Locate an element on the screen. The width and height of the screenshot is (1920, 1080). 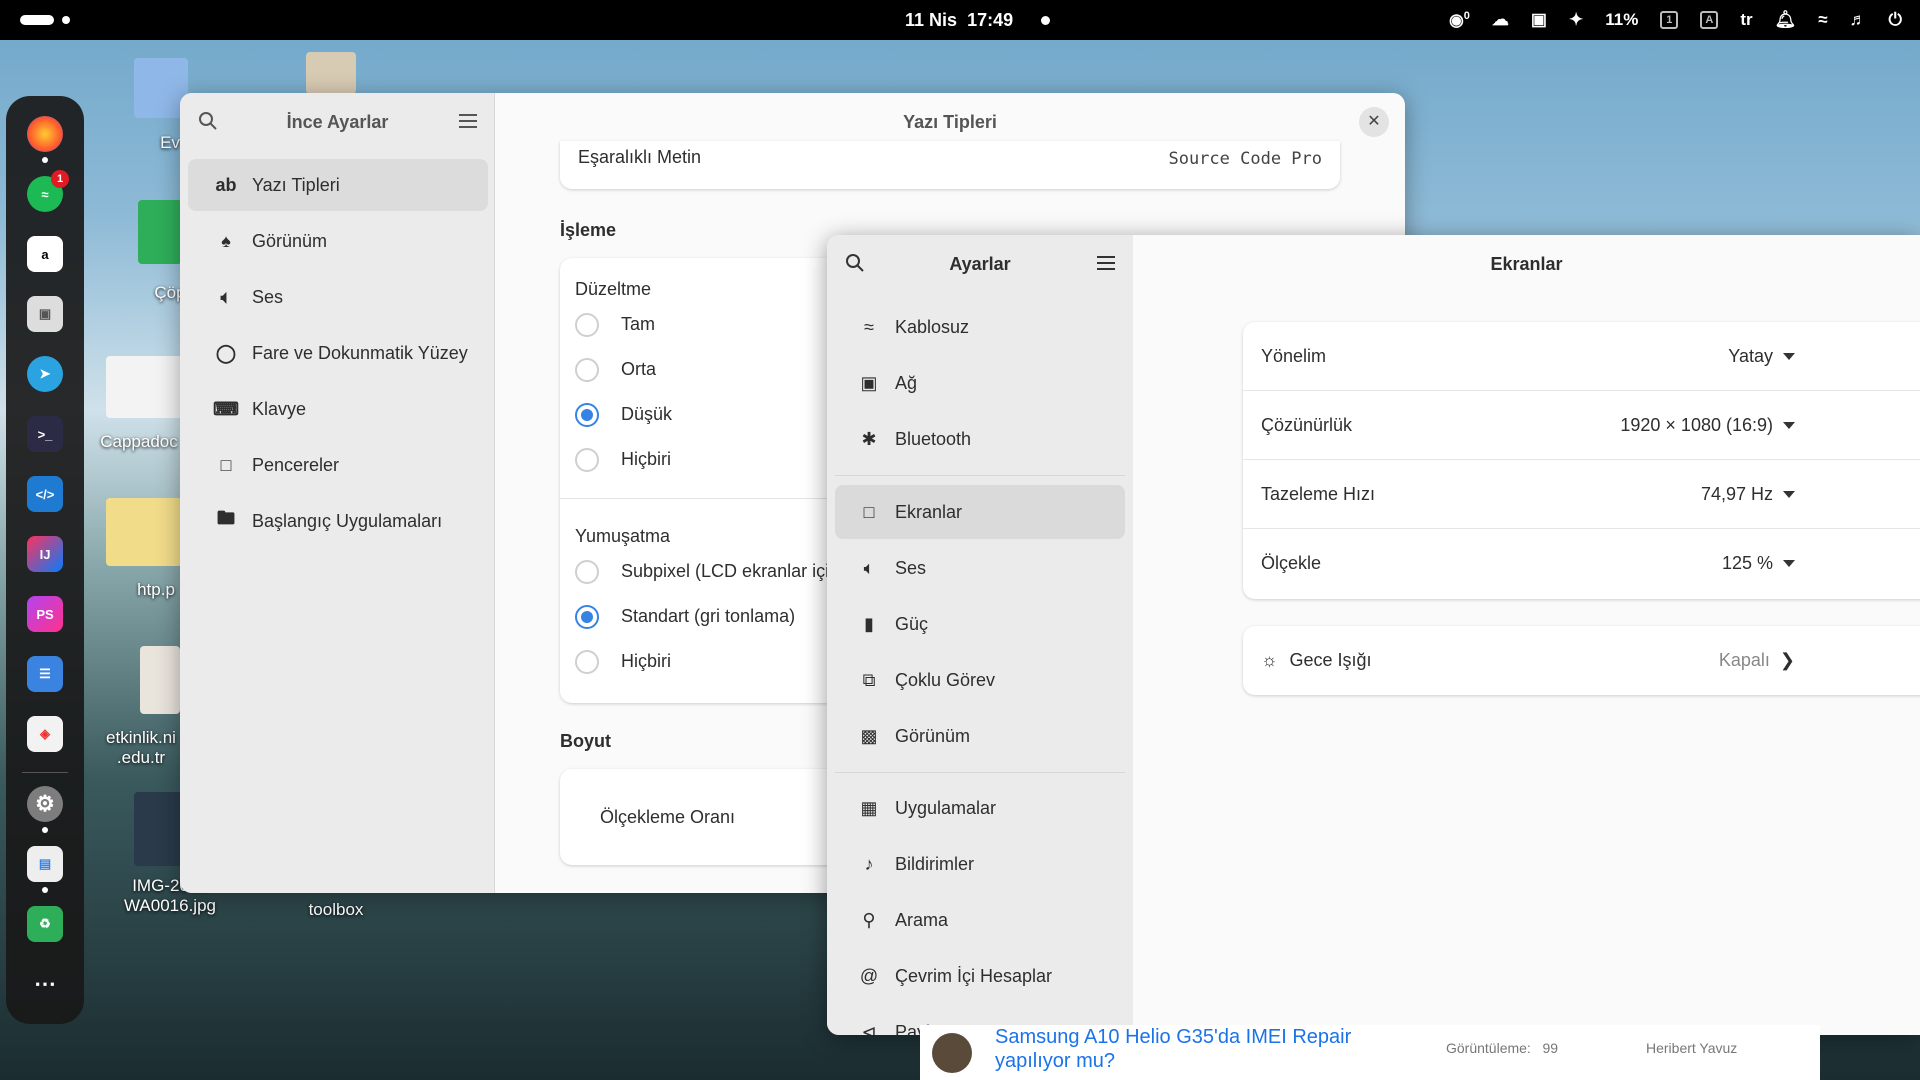
recycle-icon: ♻ is located at coordinates (45, 924).